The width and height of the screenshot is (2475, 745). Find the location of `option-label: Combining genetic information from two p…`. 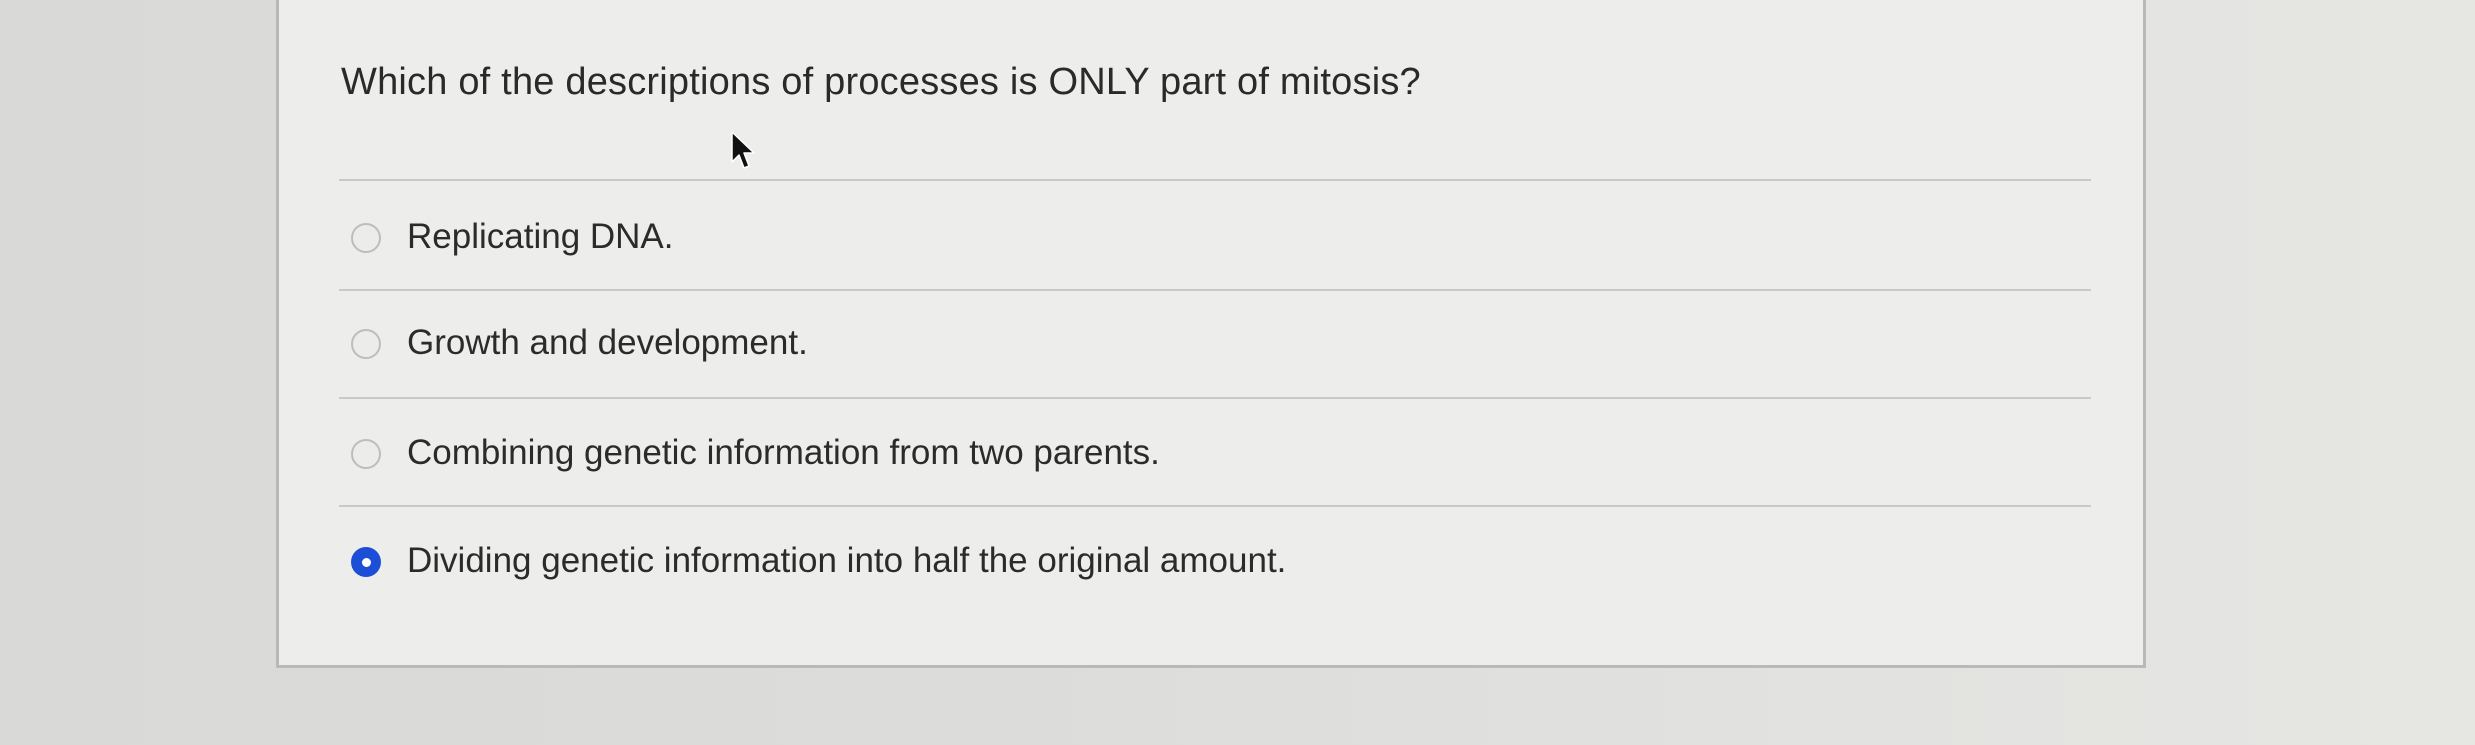

option-label: Combining genetic information from two p… is located at coordinates (783, 452).